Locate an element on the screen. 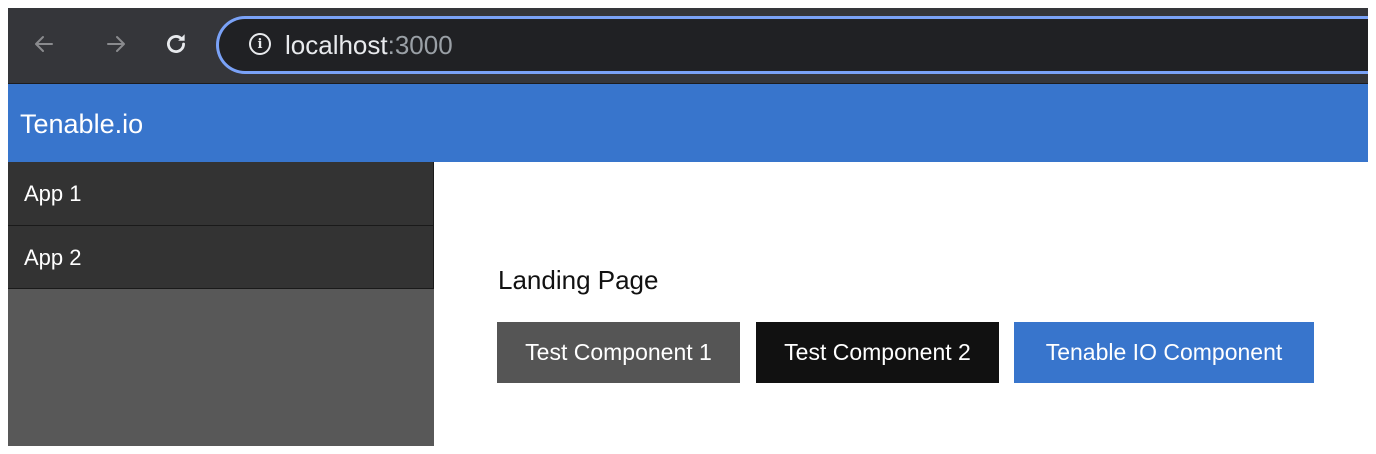  page-title: Landing Page is located at coordinates (578, 280).